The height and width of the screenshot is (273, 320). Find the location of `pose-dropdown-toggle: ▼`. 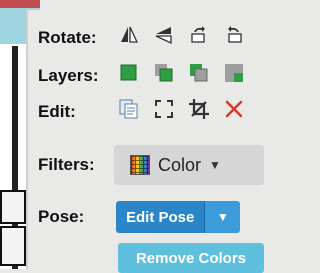

pose-dropdown-toggle: ▼ is located at coordinates (222, 217).